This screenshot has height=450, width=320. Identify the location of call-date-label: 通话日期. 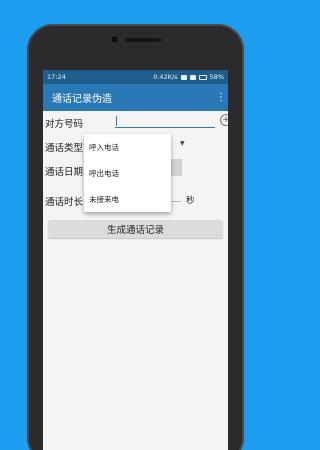
(64, 172).